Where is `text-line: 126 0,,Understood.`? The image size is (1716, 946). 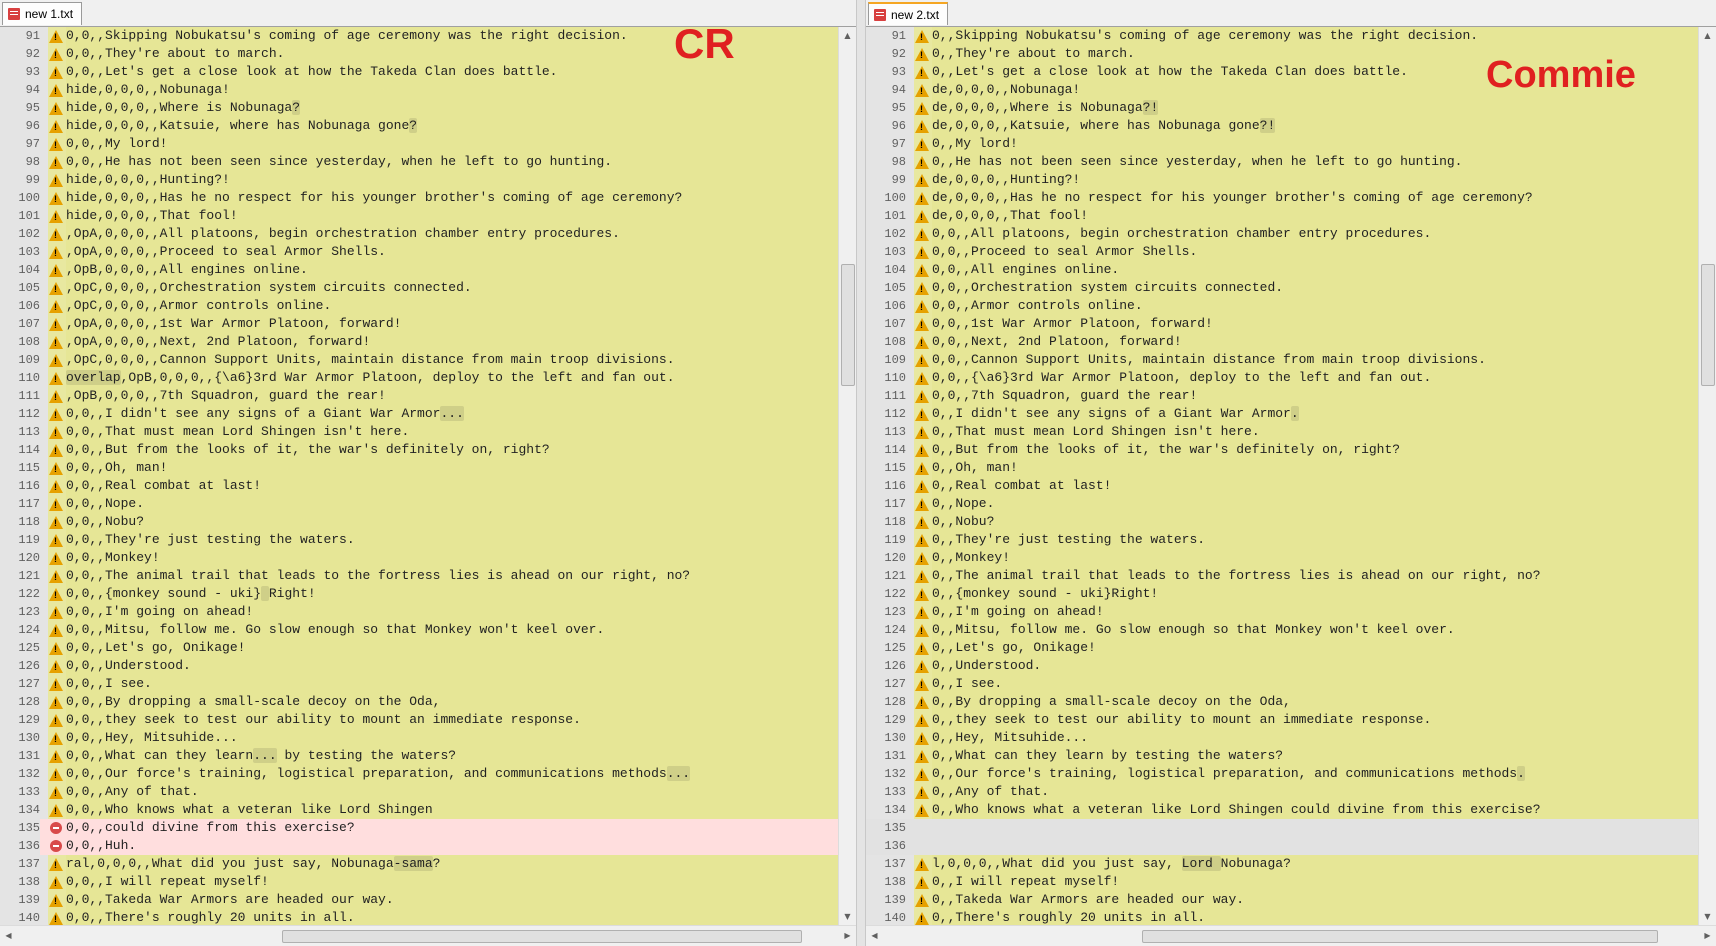
text-line: 126 0,,Understood. is located at coordinates (1282, 666).